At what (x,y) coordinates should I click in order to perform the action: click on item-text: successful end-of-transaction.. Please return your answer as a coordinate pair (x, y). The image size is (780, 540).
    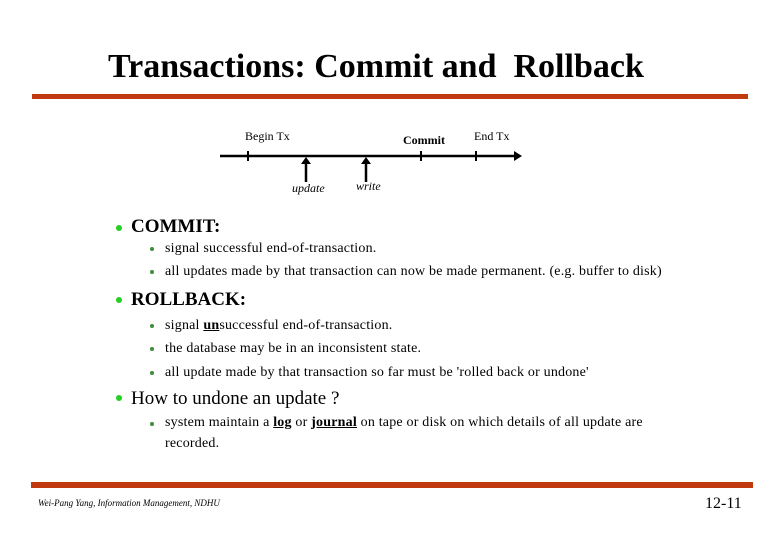
    Looking at the image, I should click on (306, 325).